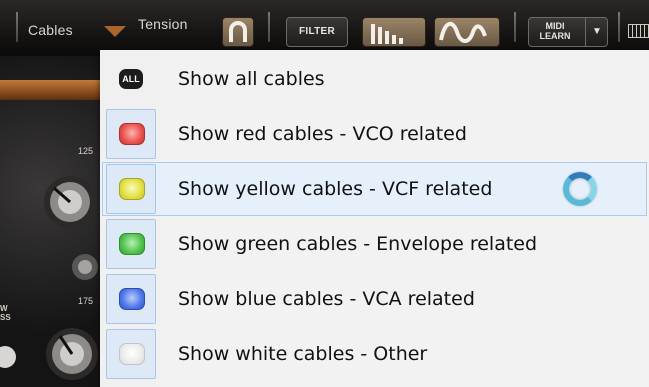  I want to click on menu-item-label: Show blue cables - VCA related, so click(326, 299).